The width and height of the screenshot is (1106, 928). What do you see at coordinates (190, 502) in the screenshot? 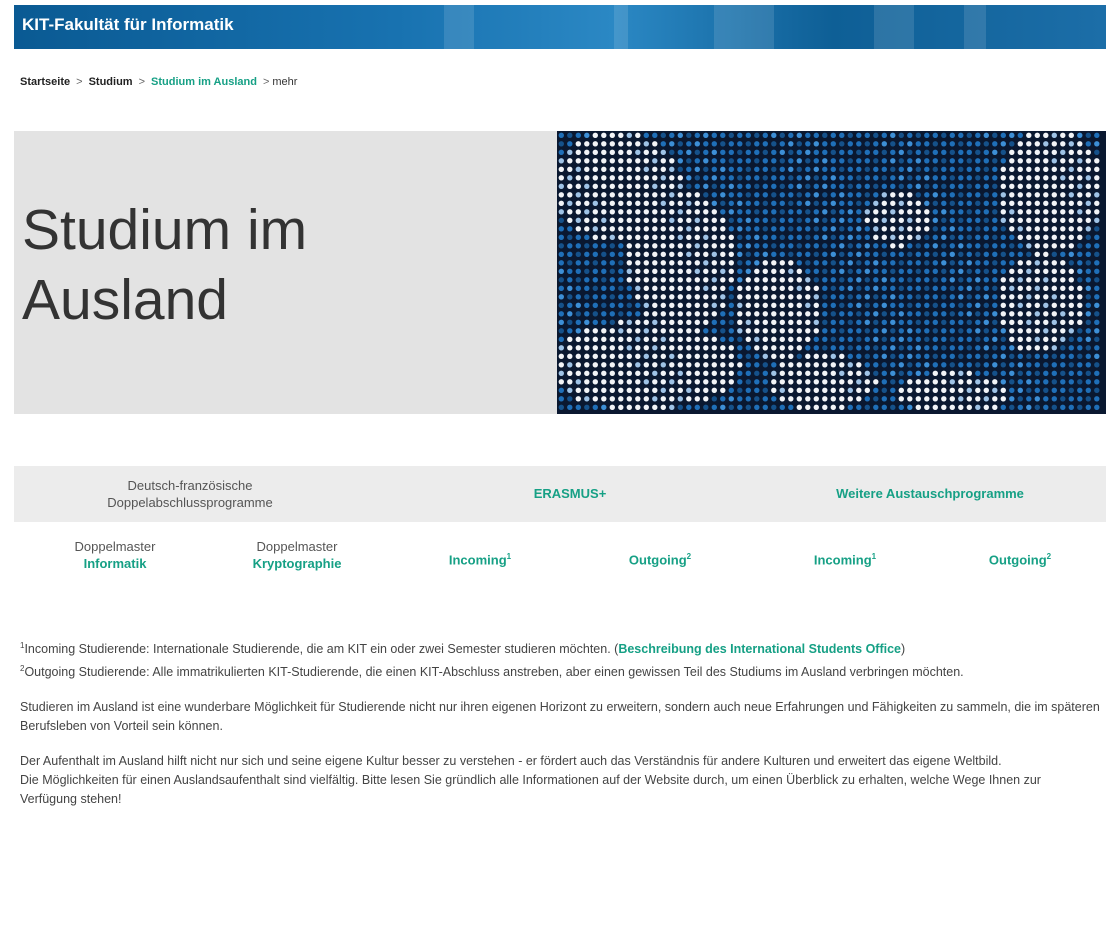
I see `program-group-label-line2: Doppelabschlussprogramme` at bounding box center [190, 502].